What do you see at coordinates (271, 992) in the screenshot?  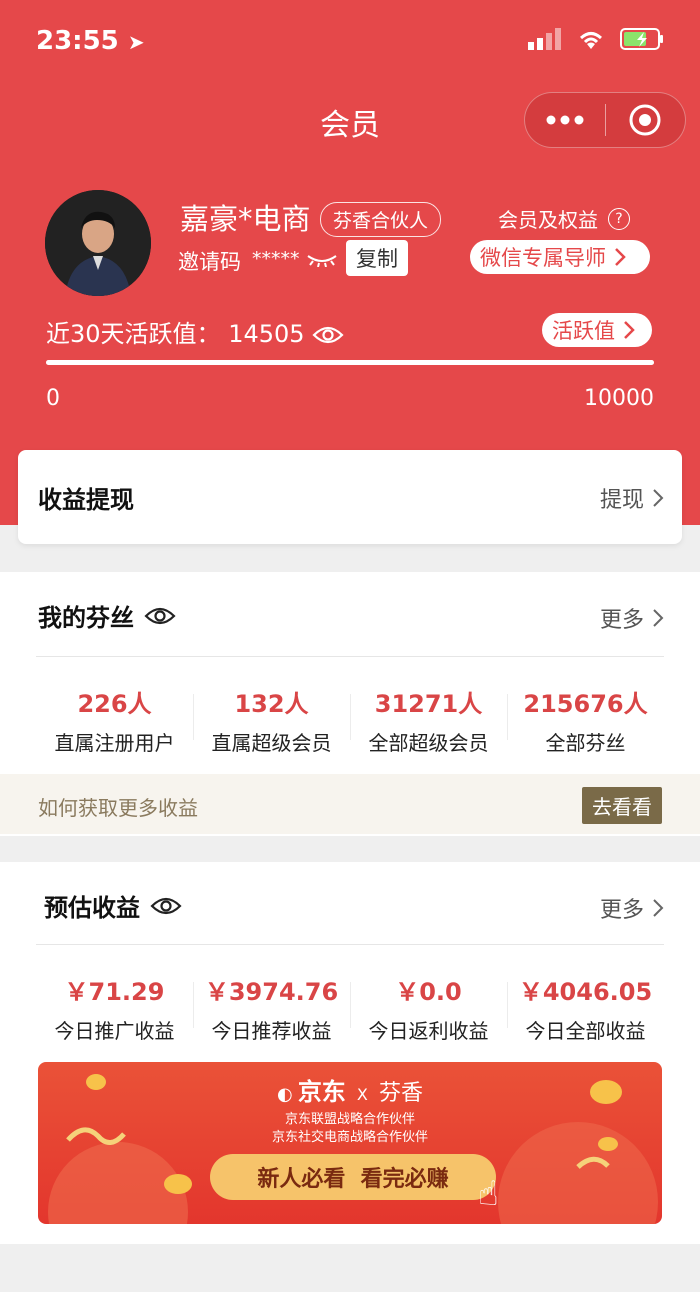 I see `stat-value: ￥3974.76` at bounding box center [271, 992].